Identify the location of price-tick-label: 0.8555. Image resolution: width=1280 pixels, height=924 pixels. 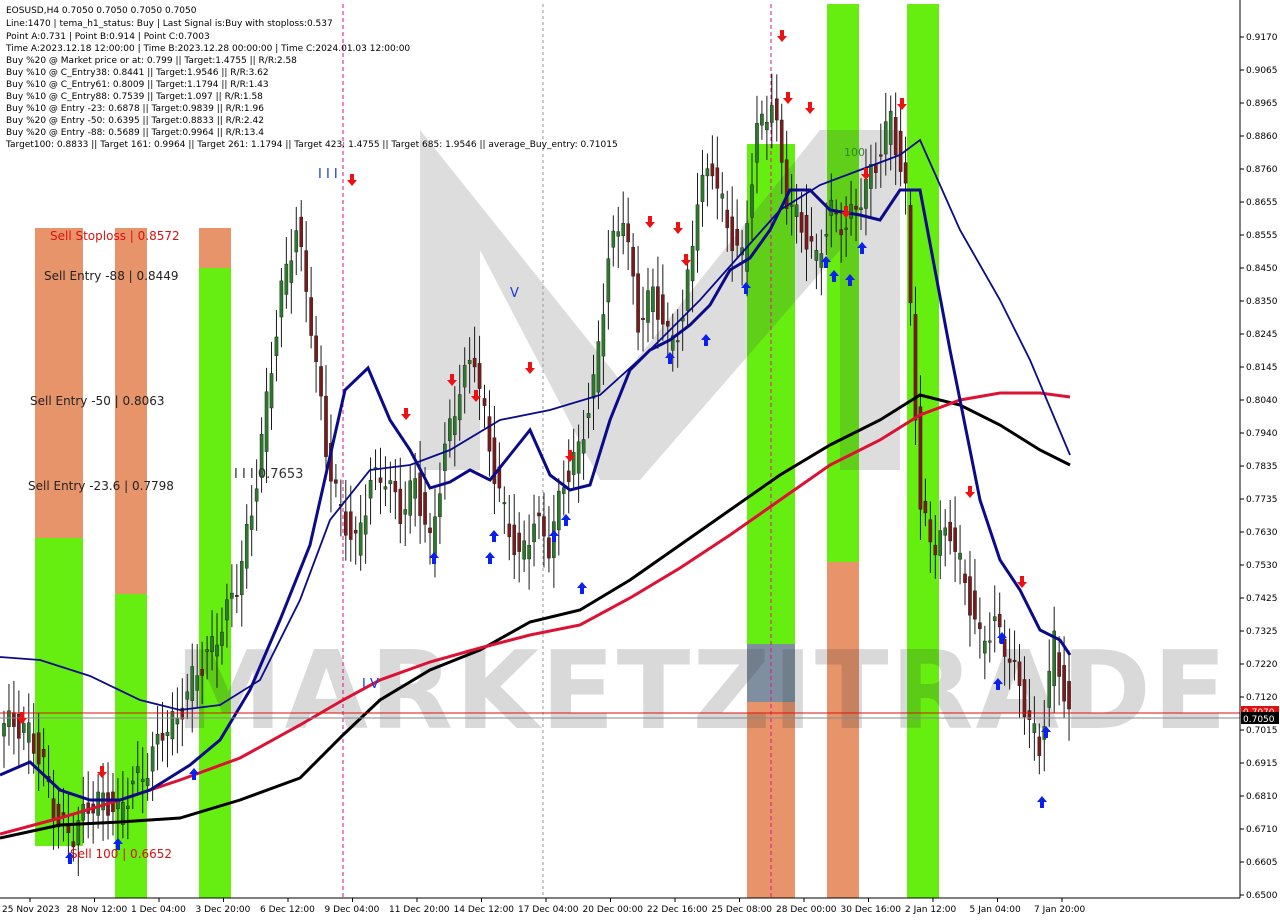
(1262, 236).